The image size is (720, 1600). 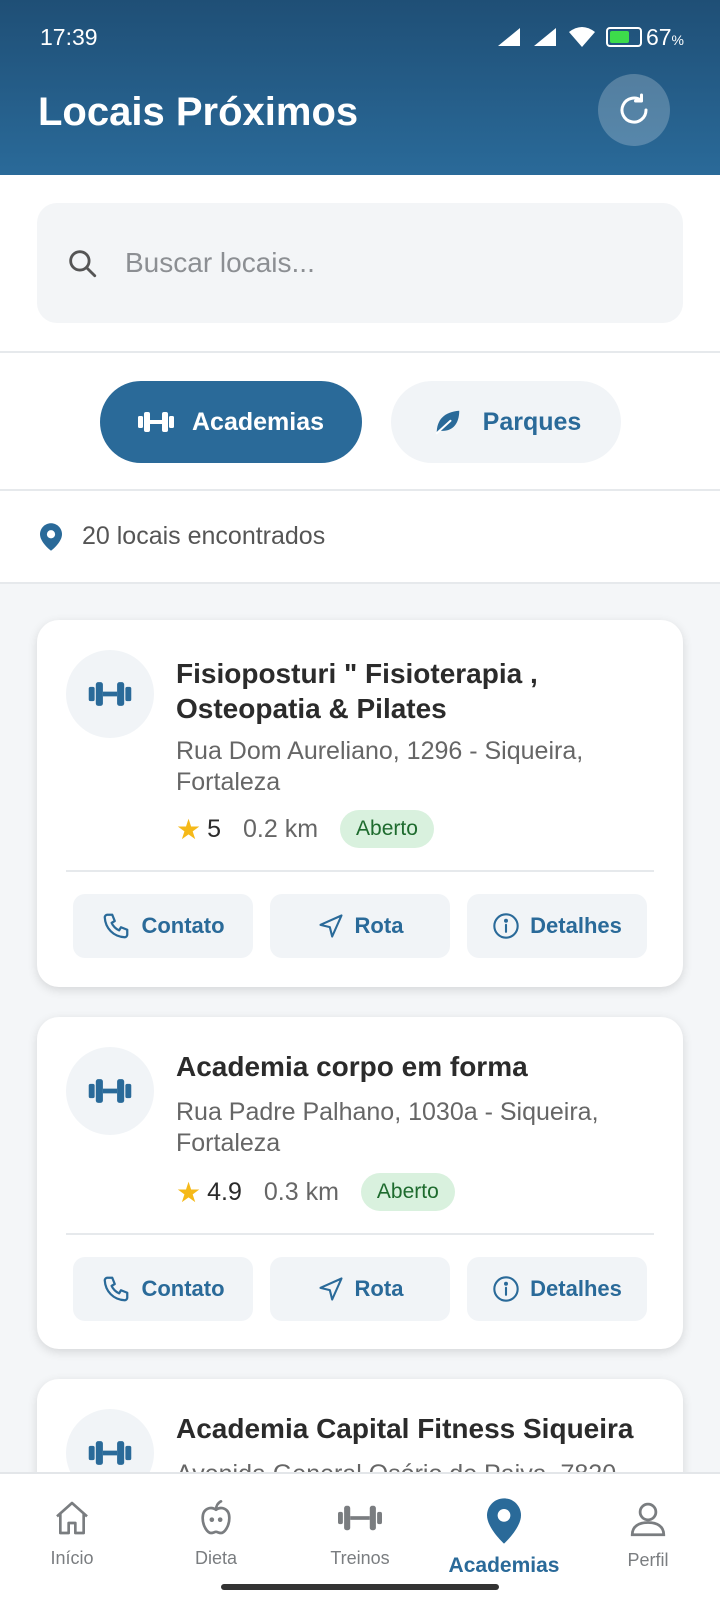 I want to click on nav-item-perfil: Perfil, so click(x=648, y=1529).